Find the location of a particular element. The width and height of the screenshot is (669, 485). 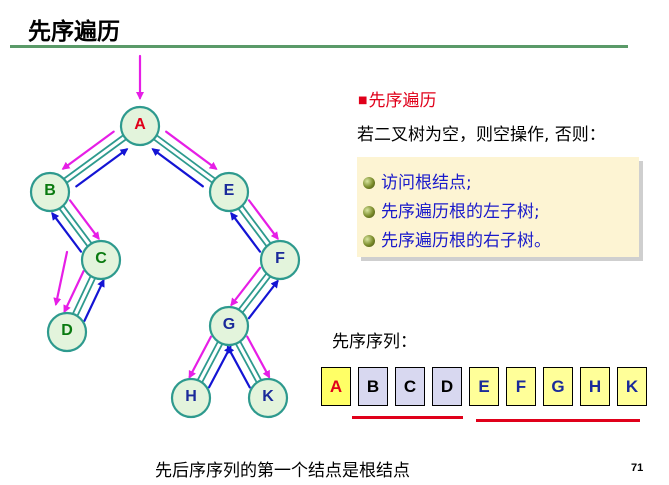

steps-box: 访问根结点; 先序遍历根的左子树; 先序遍历根的右子树。 is located at coordinates (498, 207).